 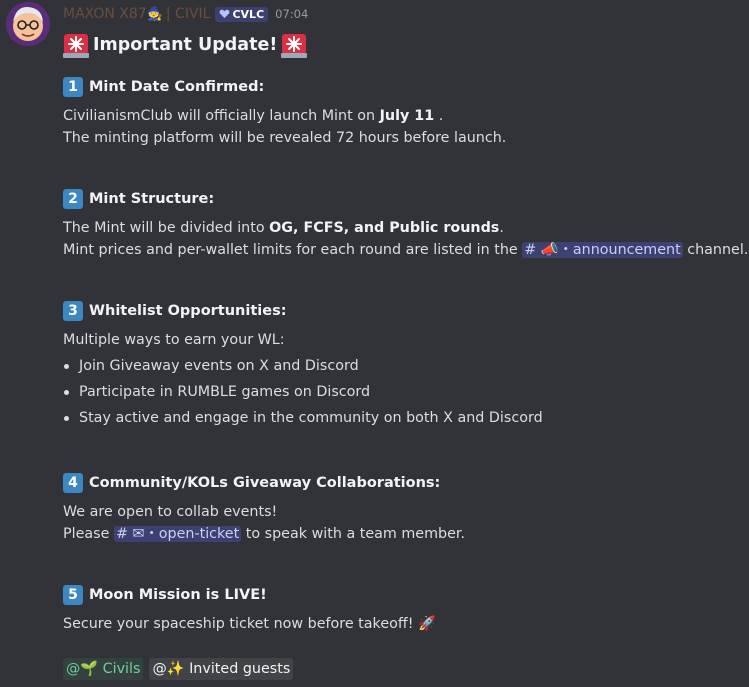 I want to click on keycap-1-icon: 1, so click(x=73, y=87).